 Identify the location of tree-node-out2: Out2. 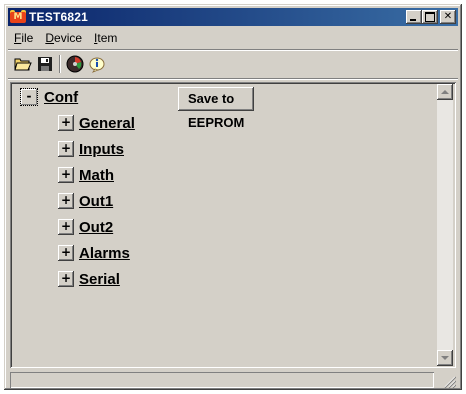
(96, 227).